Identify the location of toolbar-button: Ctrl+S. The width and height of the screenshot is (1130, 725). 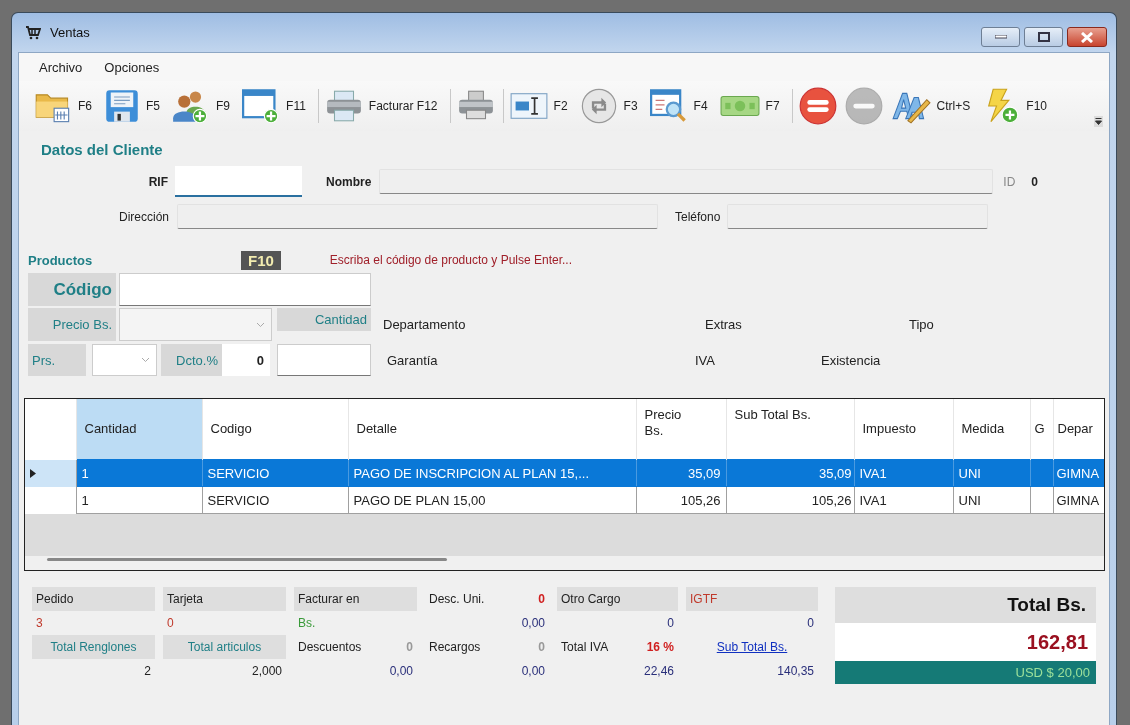
(936, 106).